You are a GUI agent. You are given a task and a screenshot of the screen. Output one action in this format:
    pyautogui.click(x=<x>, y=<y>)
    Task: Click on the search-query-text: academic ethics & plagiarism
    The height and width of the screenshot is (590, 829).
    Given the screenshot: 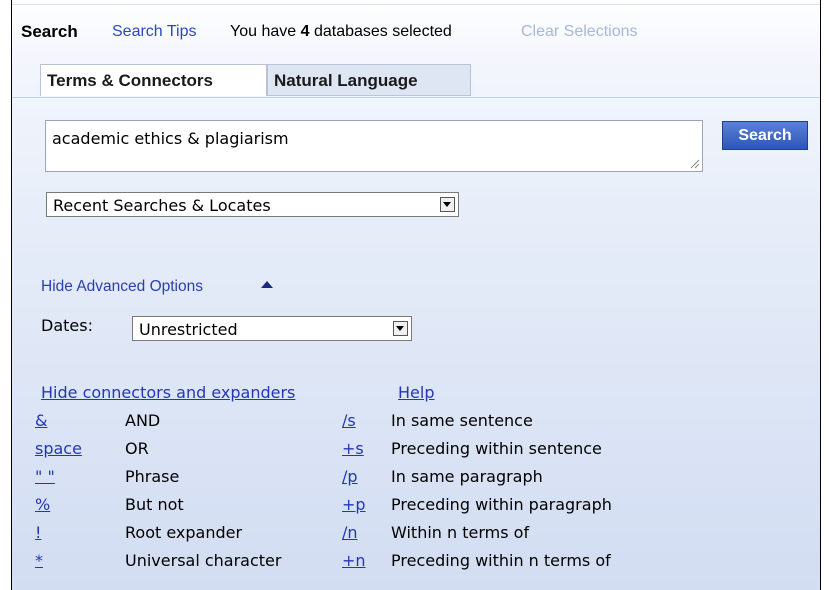 What is the action you would take?
    pyautogui.click(x=170, y=138)
    